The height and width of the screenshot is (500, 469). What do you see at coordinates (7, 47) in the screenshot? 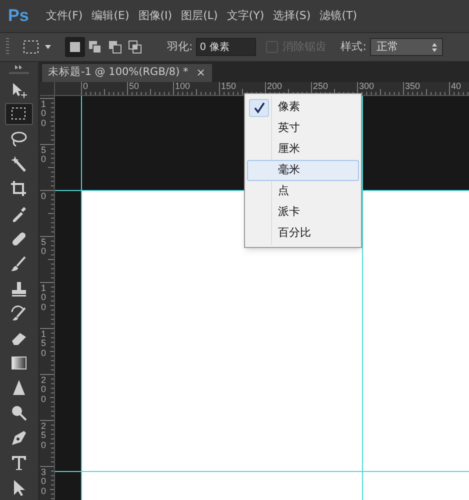
I see `grip-icon` at bounding box center [7, 47].